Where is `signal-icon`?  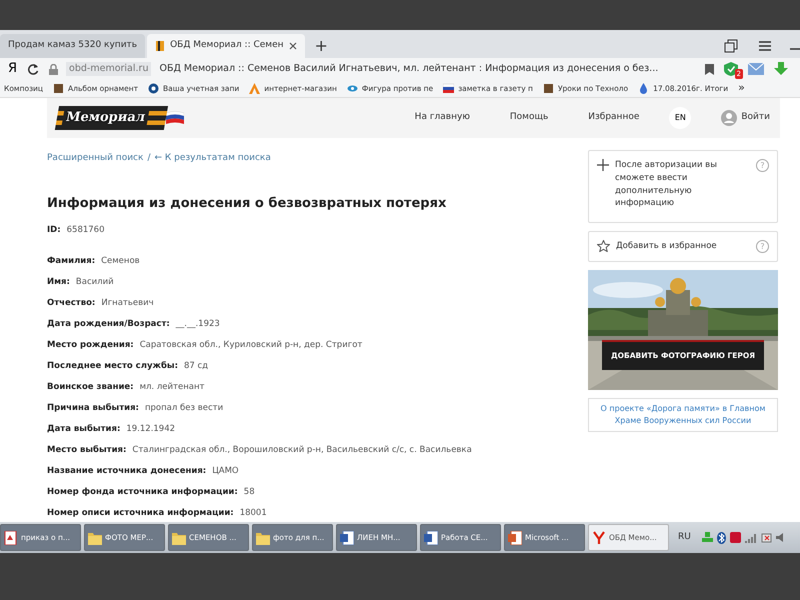
signal-icon is located at coordinates (750, 537).